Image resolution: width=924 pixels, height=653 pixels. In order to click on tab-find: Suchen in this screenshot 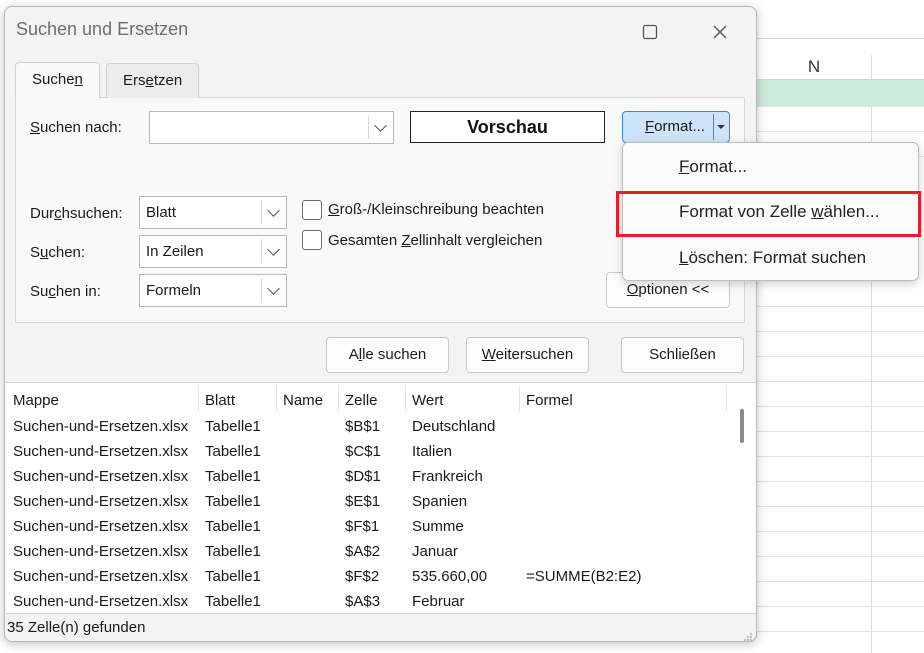, I will do `click(57, 80)`.